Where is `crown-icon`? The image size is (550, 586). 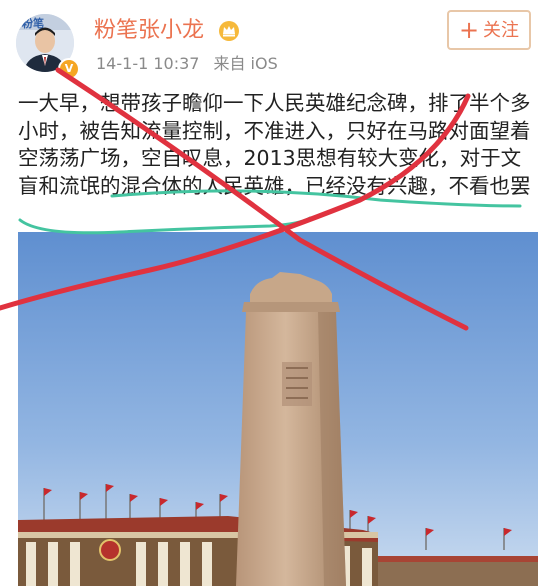 crown-icon is located at coordinates (229, 31).